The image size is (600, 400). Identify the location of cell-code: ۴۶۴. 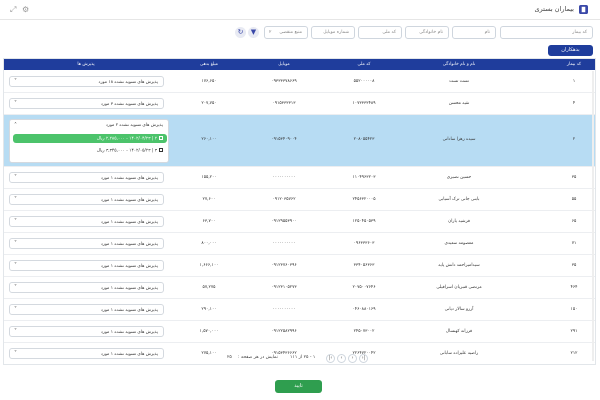
(574, 287).